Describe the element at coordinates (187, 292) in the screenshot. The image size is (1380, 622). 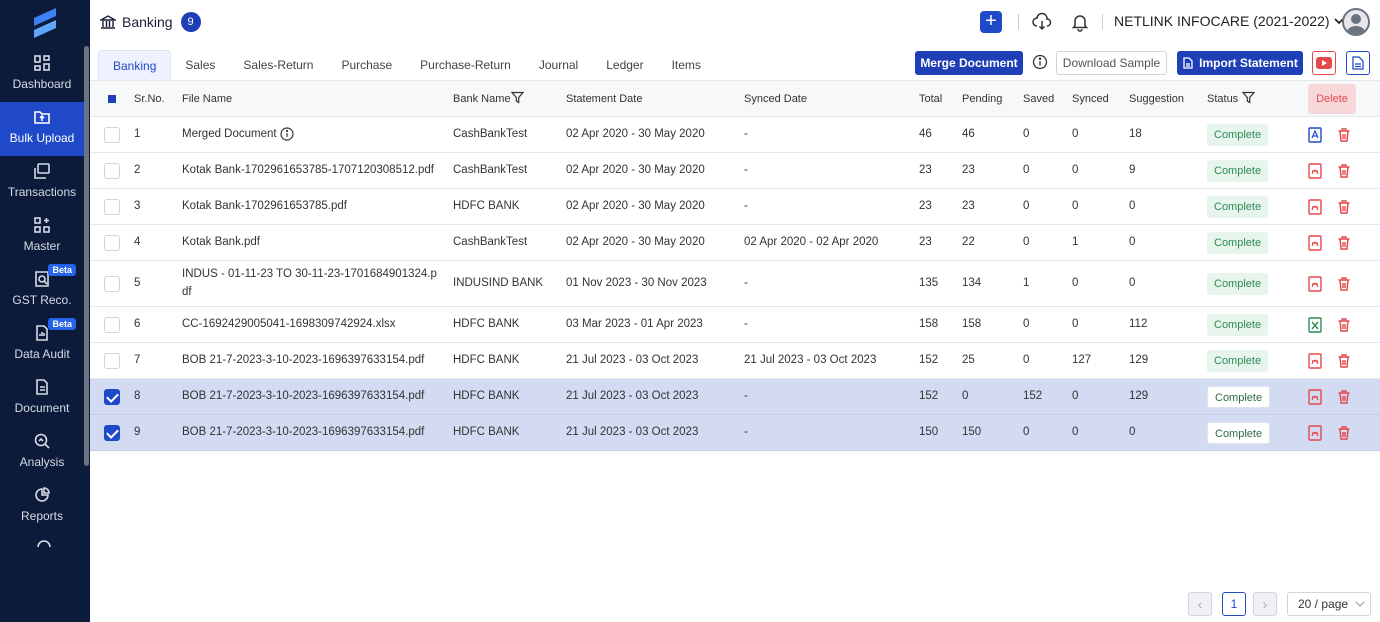
I see `file-name-cont: df` at that location.